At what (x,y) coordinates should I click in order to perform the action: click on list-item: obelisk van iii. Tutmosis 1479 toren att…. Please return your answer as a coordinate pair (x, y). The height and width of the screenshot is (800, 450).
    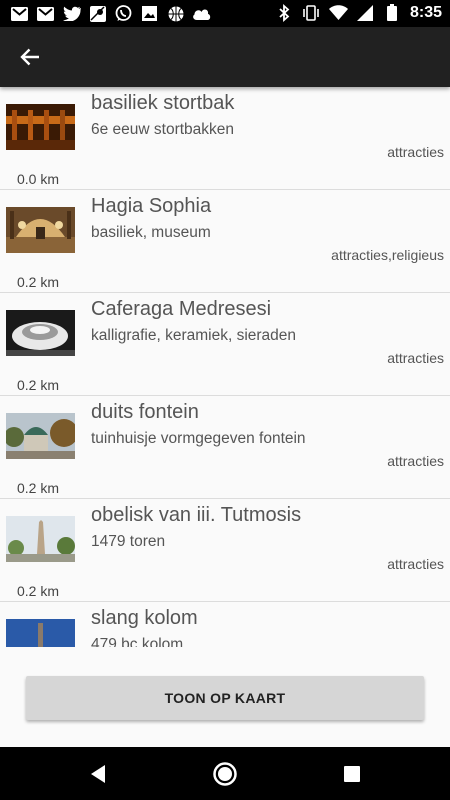
    Looking at the image, I should click on (225, 550).